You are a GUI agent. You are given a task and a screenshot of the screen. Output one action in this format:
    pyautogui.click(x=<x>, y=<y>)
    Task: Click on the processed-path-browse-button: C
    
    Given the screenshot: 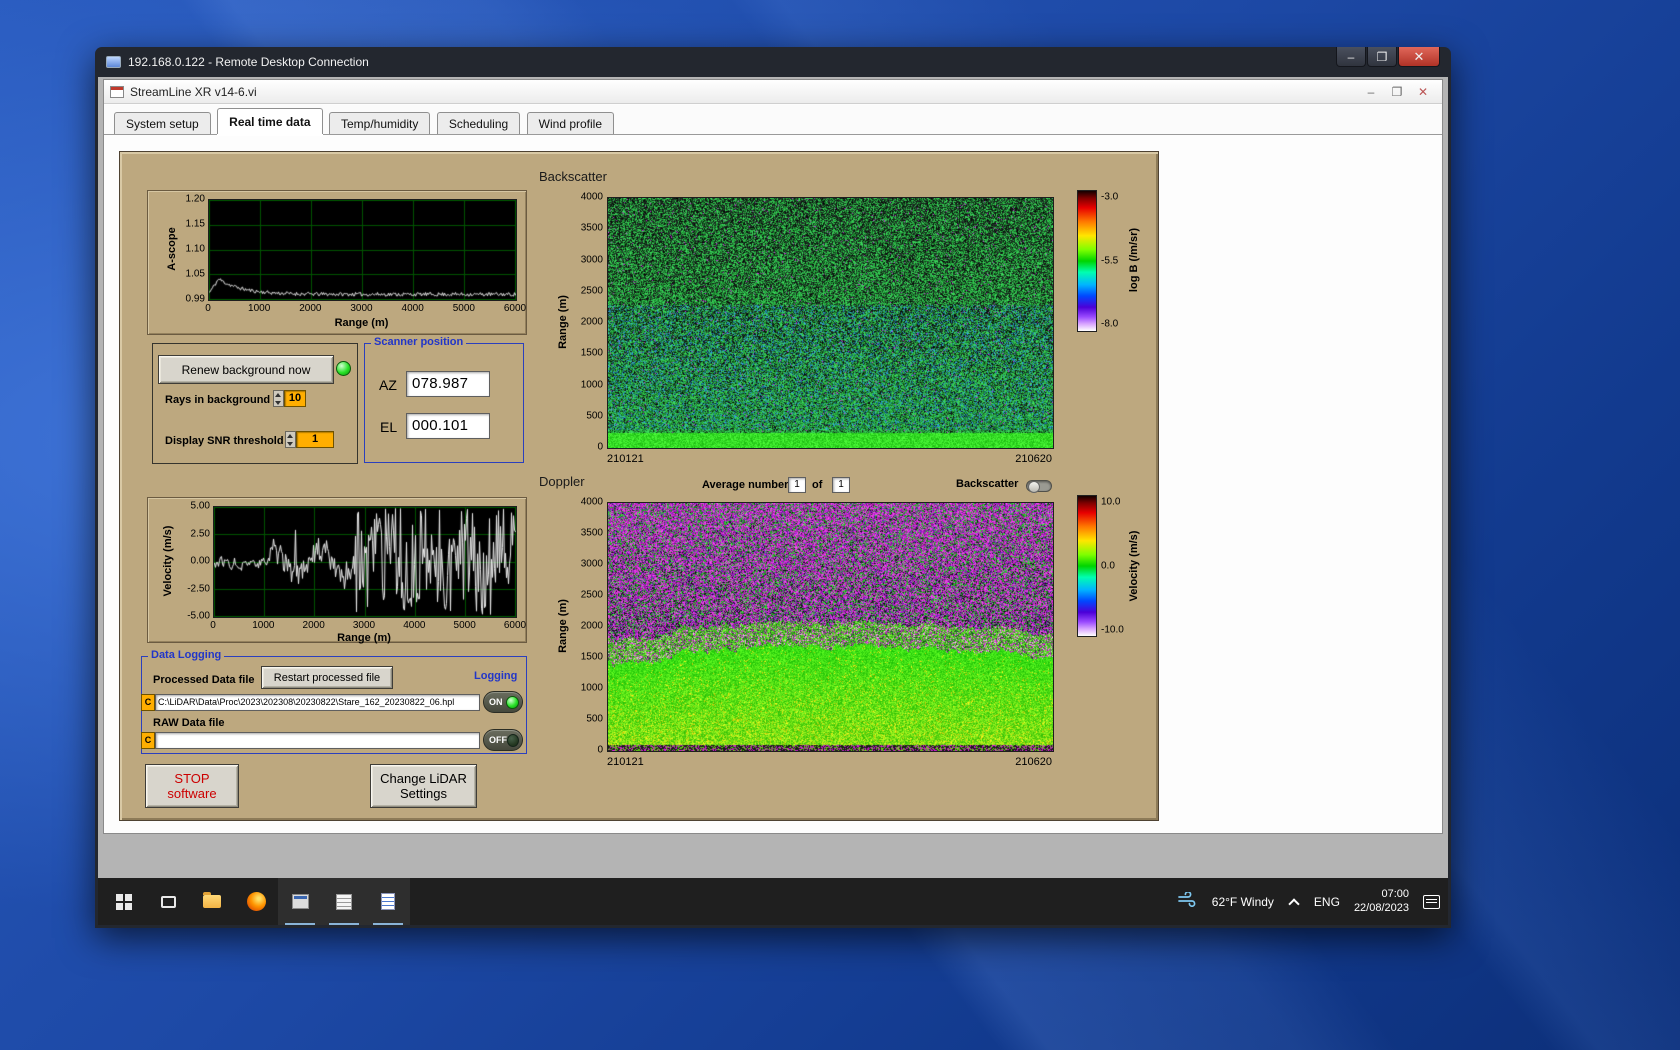 What is the action you would take?
    pyautogui.click(x=148, y=702)
    